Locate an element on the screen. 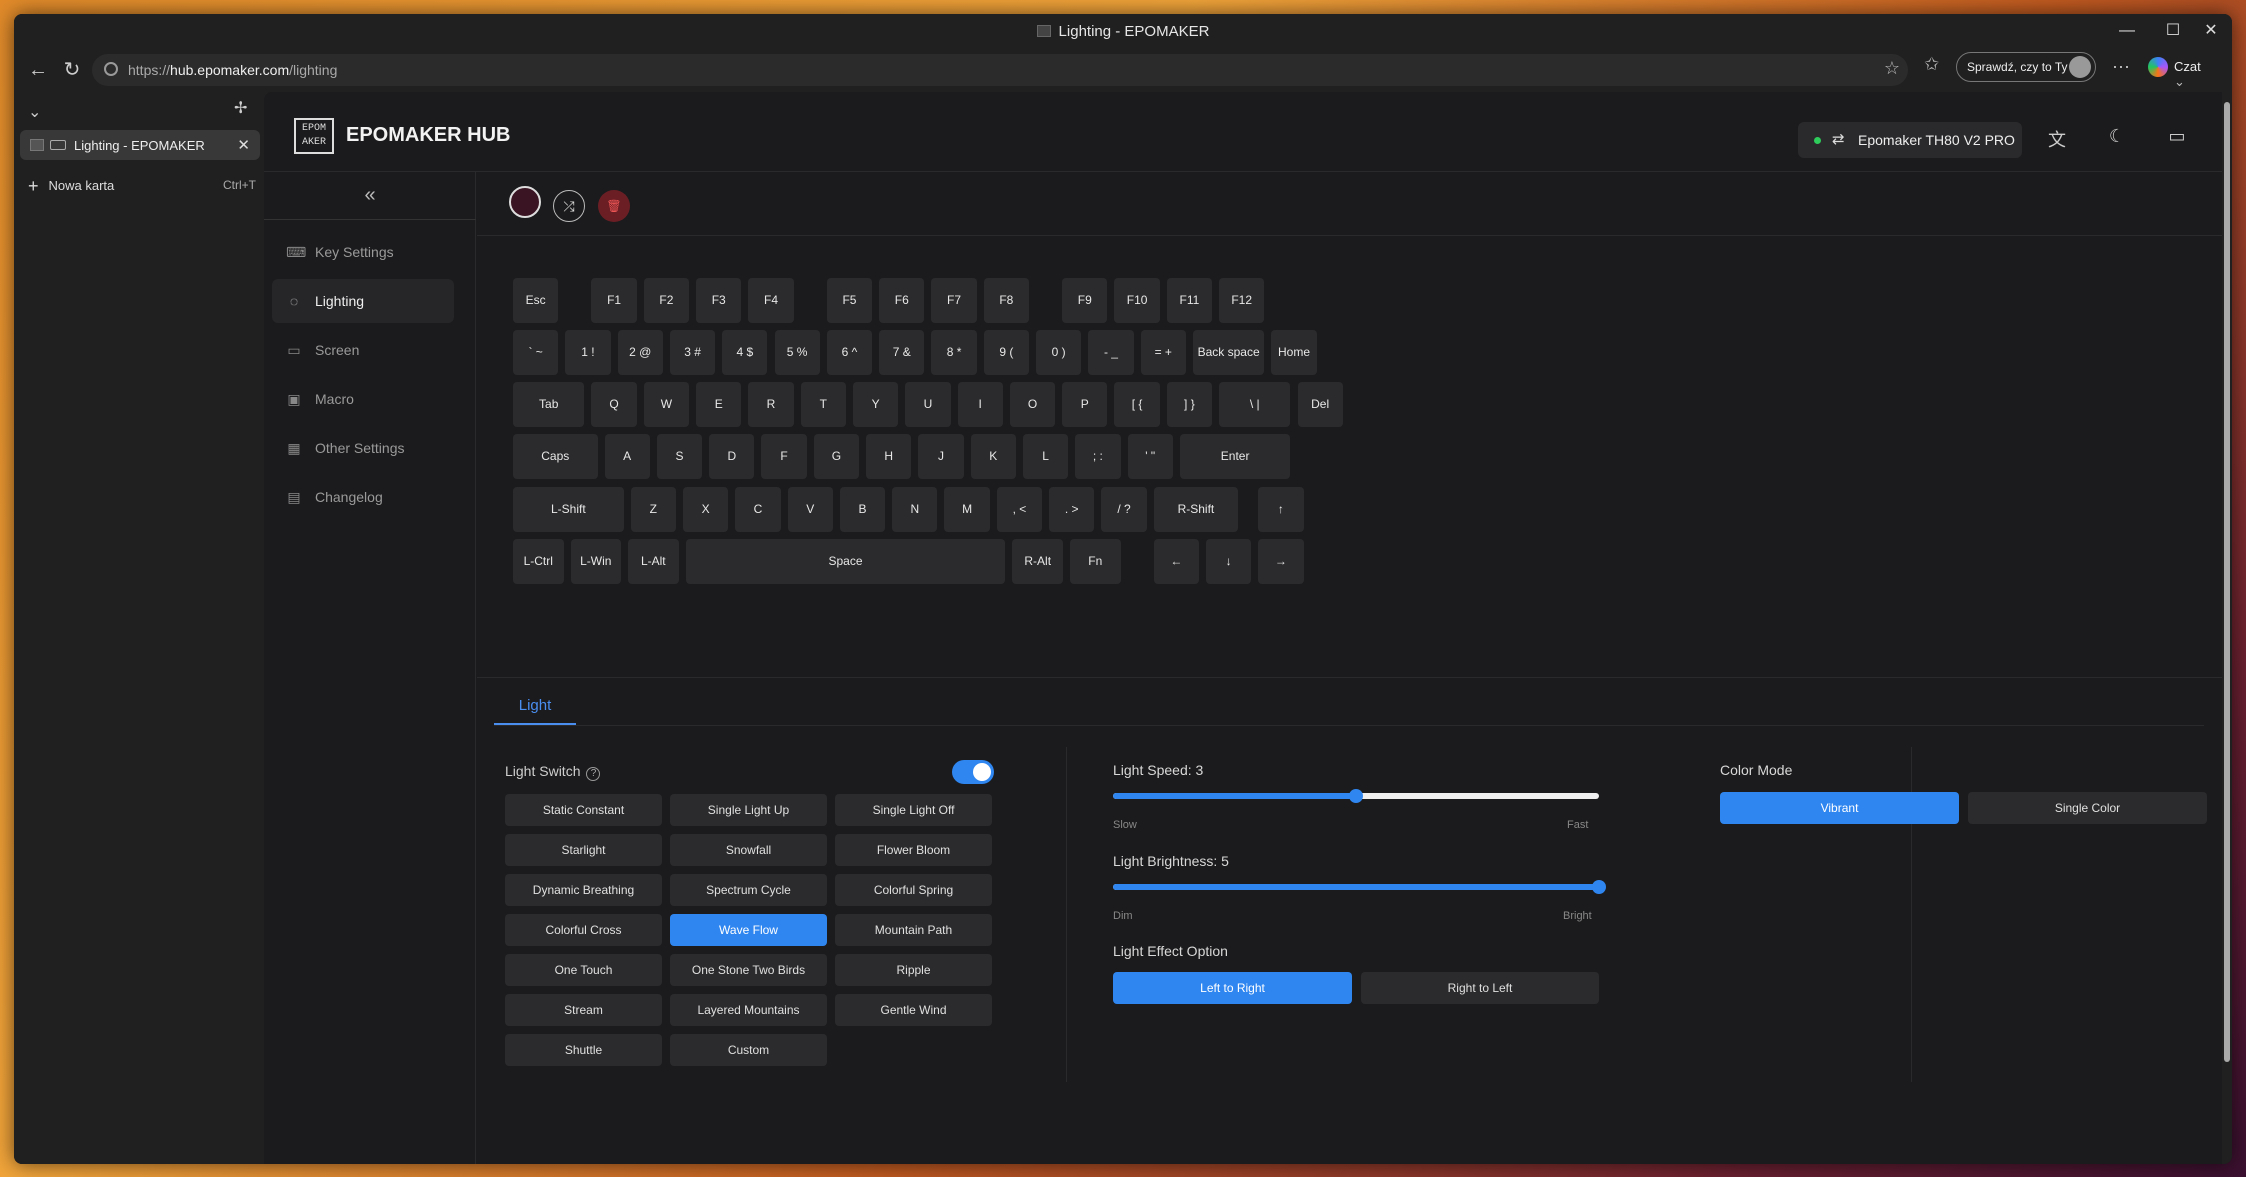  key-4: 4 $ is located at coordinates (745, 352).